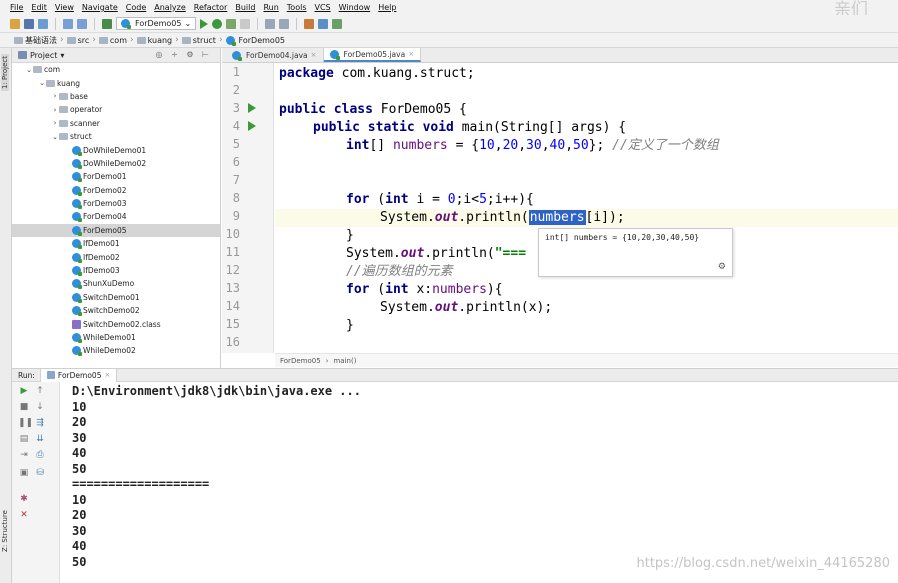 The image size is (898, 583). Describe the element at coordinates (217, 23) in the screenshot. I see `debug-icon` at that location.